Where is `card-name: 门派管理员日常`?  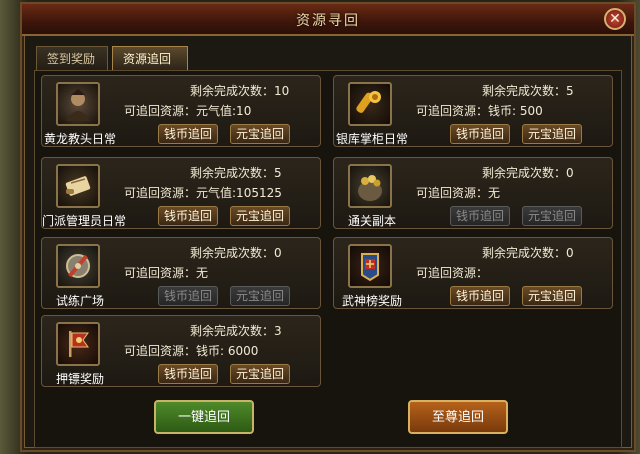
card-name: 门派管理员日常 is located at coordinates (84, 221).